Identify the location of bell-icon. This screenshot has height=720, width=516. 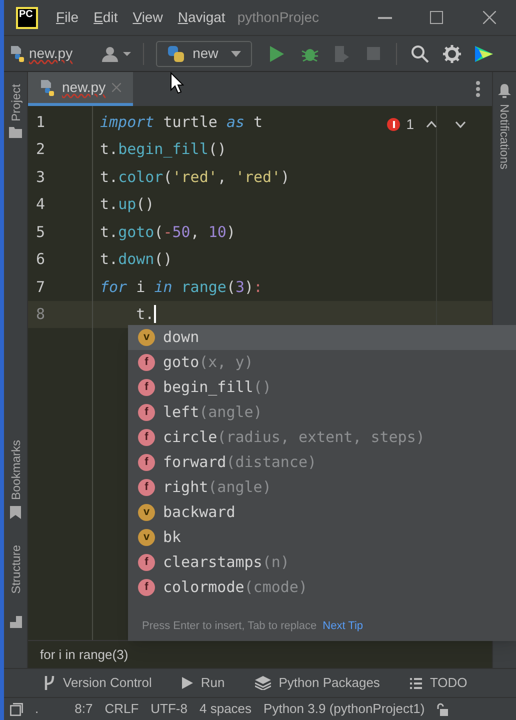
(504, 91).